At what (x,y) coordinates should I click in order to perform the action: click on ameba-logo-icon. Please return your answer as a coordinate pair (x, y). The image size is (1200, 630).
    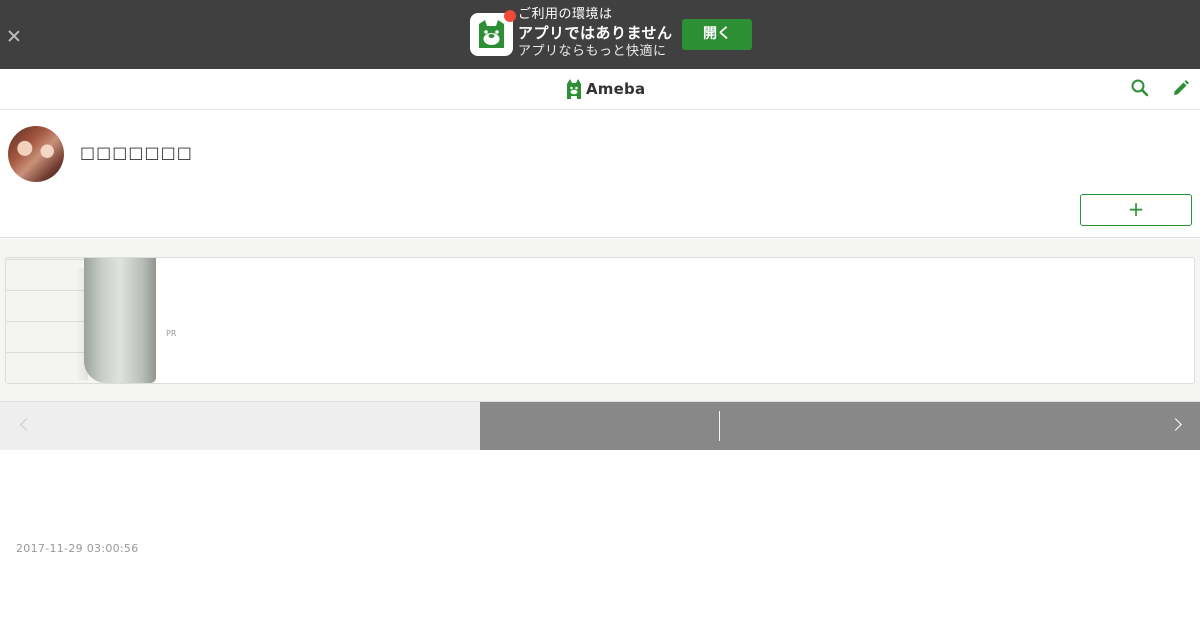
    Looking at the image, I should click on (574, 89).